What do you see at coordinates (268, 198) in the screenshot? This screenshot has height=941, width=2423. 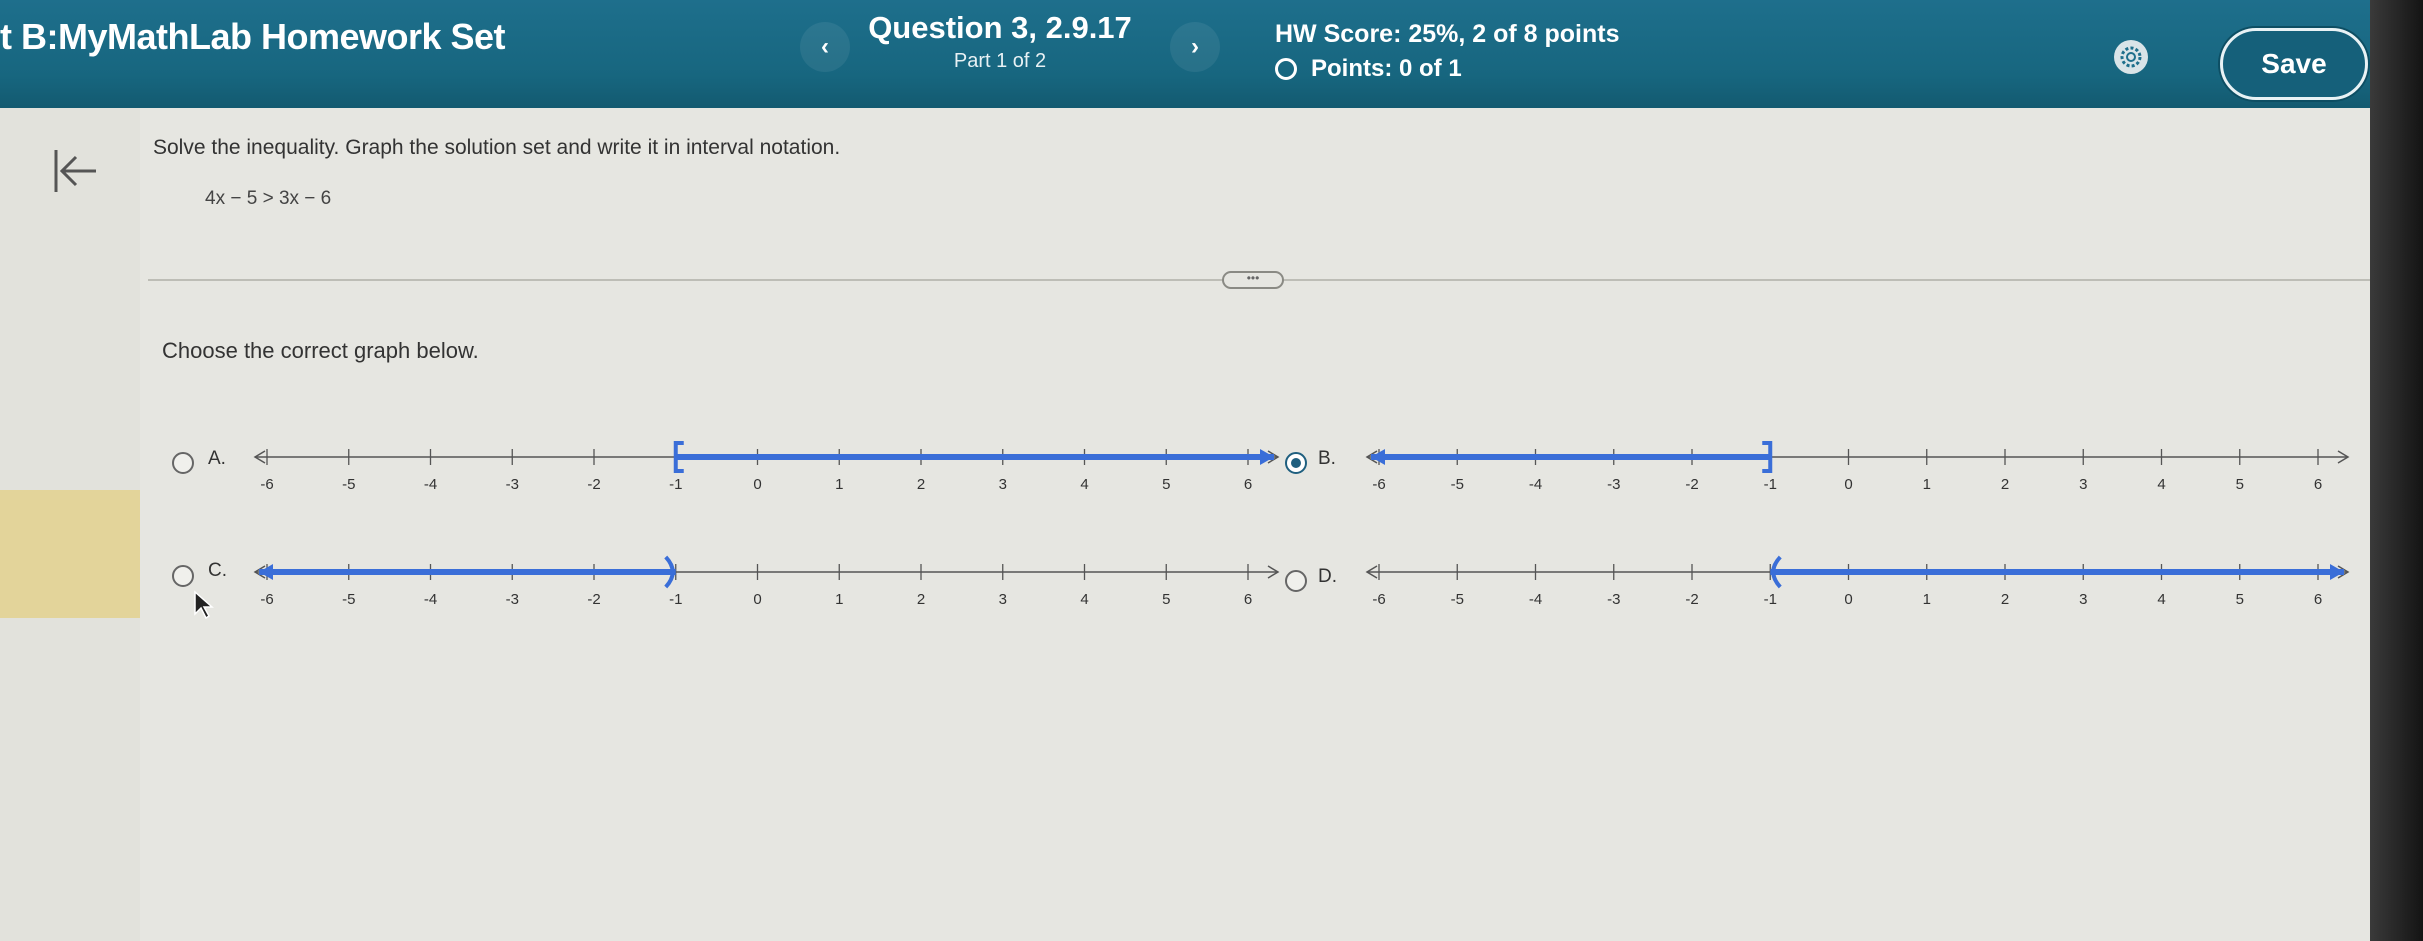 I see `inequality-expression: 4x − 5 > 3x − 6` at bounding box center [268, 198].